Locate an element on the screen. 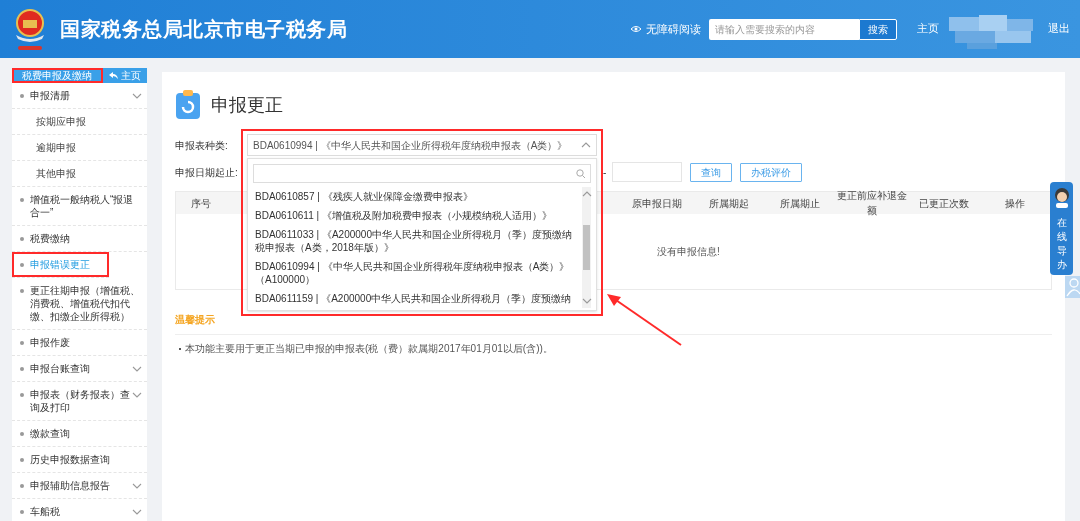 Image resolution: width=1080 pixels, height=521 pixels. column-header: 操作 is located at coordinates (1015, 203).